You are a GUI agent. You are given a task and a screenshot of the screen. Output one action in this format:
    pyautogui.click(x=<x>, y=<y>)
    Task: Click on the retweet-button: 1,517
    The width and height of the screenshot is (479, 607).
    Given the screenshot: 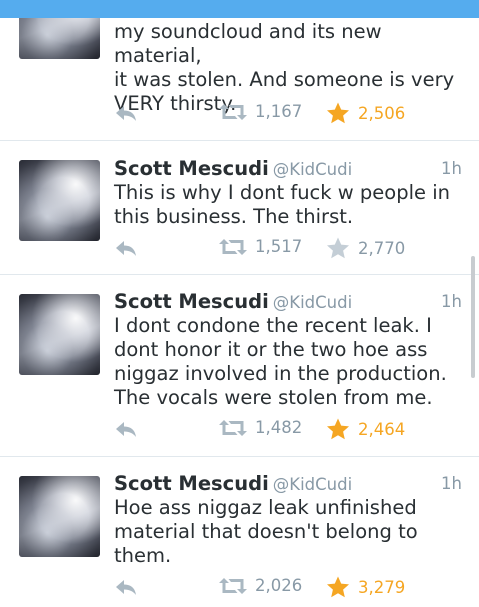 What is the action you would take?
    pyautogui.click(x=260, y=246)
    